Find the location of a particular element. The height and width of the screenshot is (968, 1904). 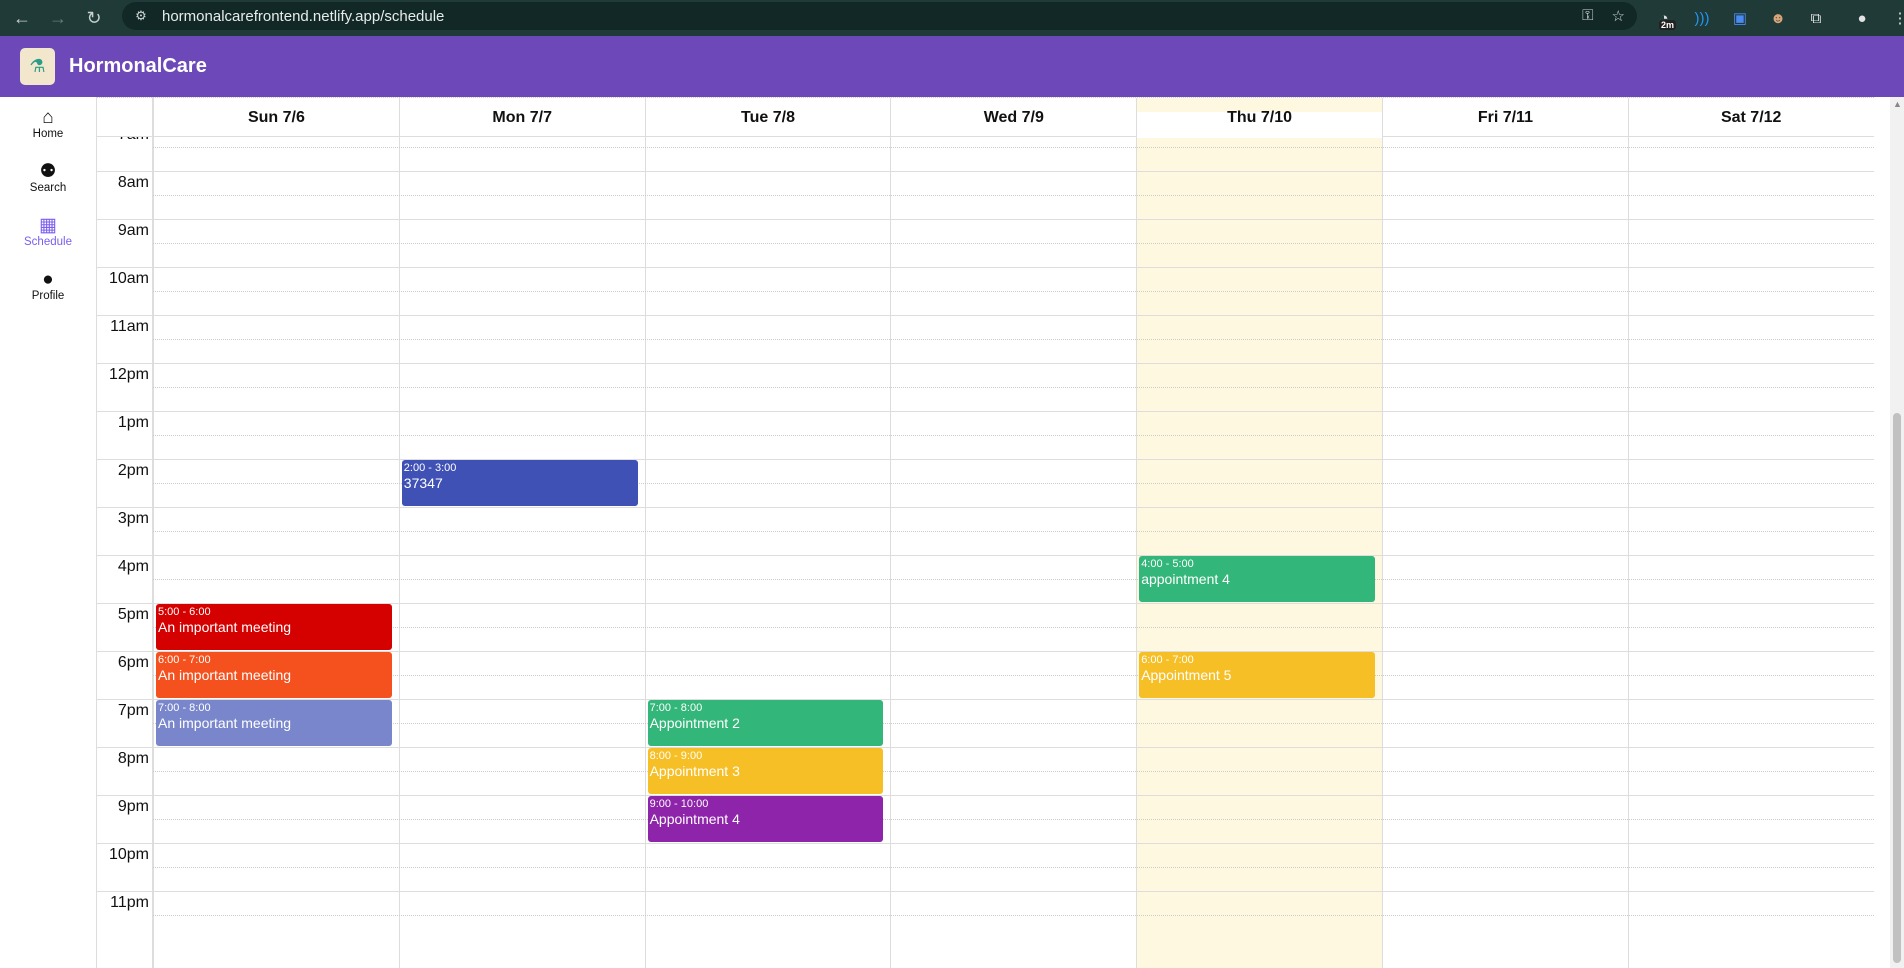

hour-label: 5pm is located at coordinates (133, 614).